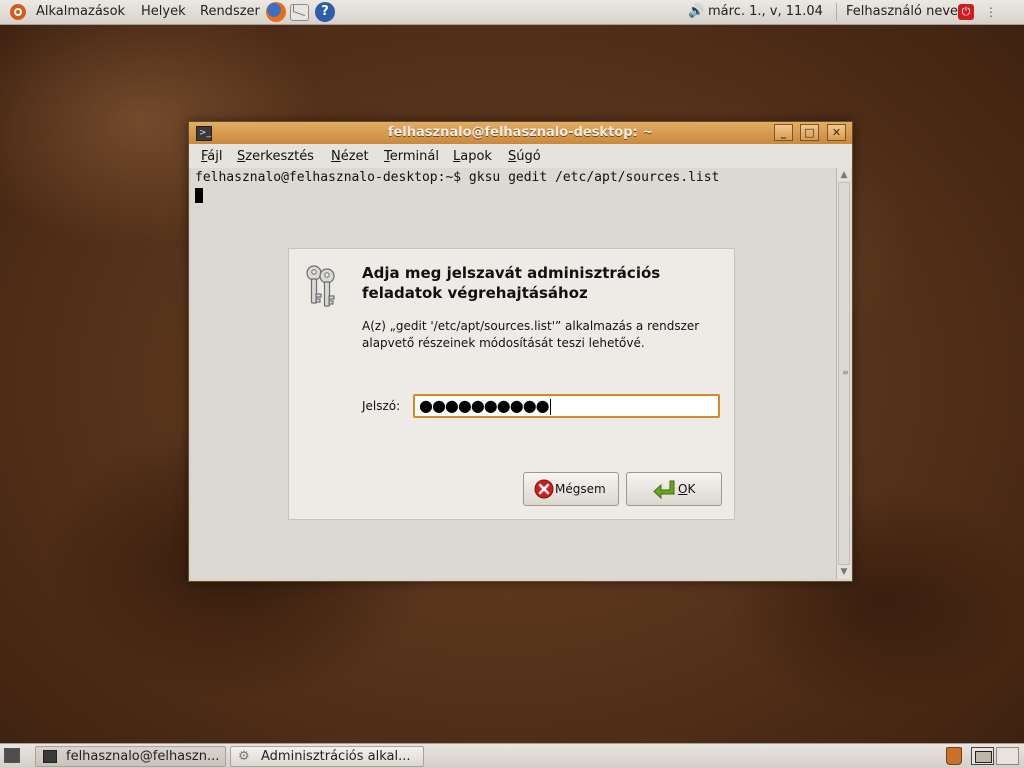 Image resolution: width=1024 pixels, height=768 pixels. Describe the element at coordinates (836, 132) in the screenshot. I see `close-icon: ✕` at that location.